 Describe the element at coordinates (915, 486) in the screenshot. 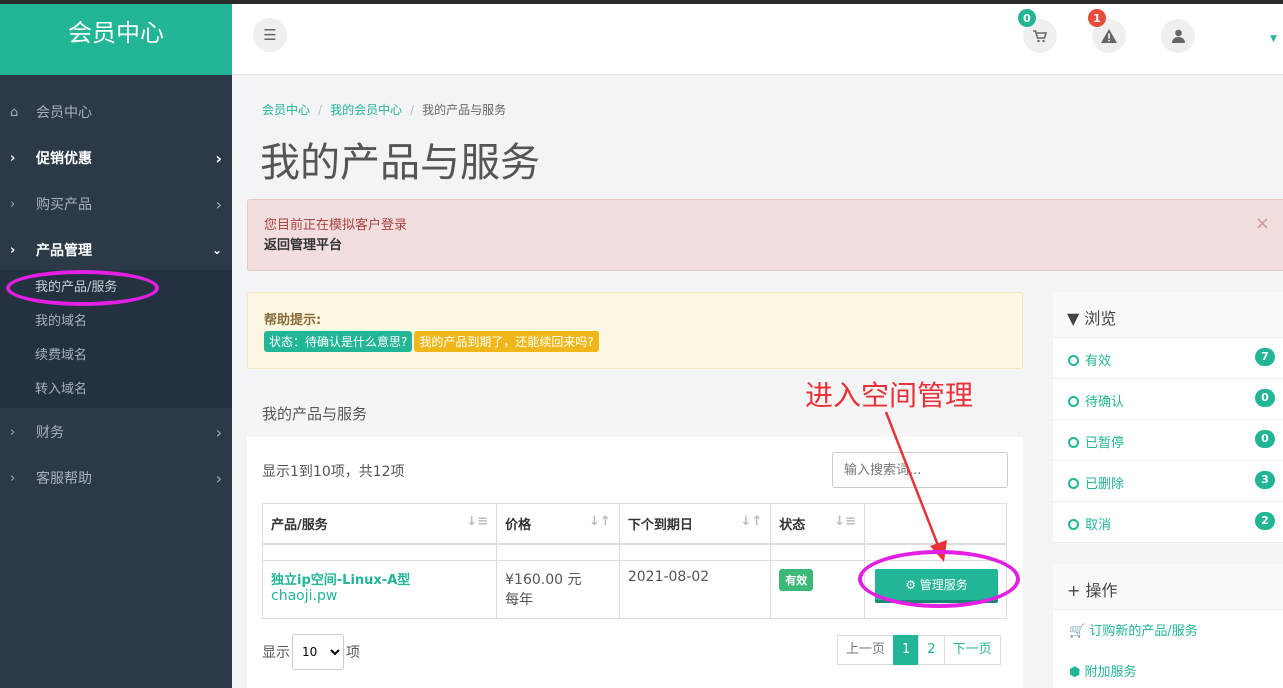

I see `annotation-arrow` at that location.